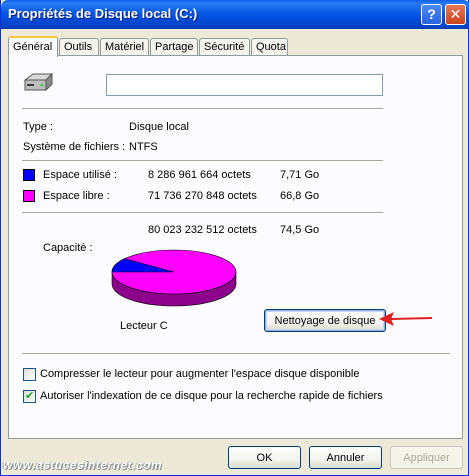 The height and width of the screenshot is (476, 469). I want to click on checkmark-icon: ✔, so click(30, 396).